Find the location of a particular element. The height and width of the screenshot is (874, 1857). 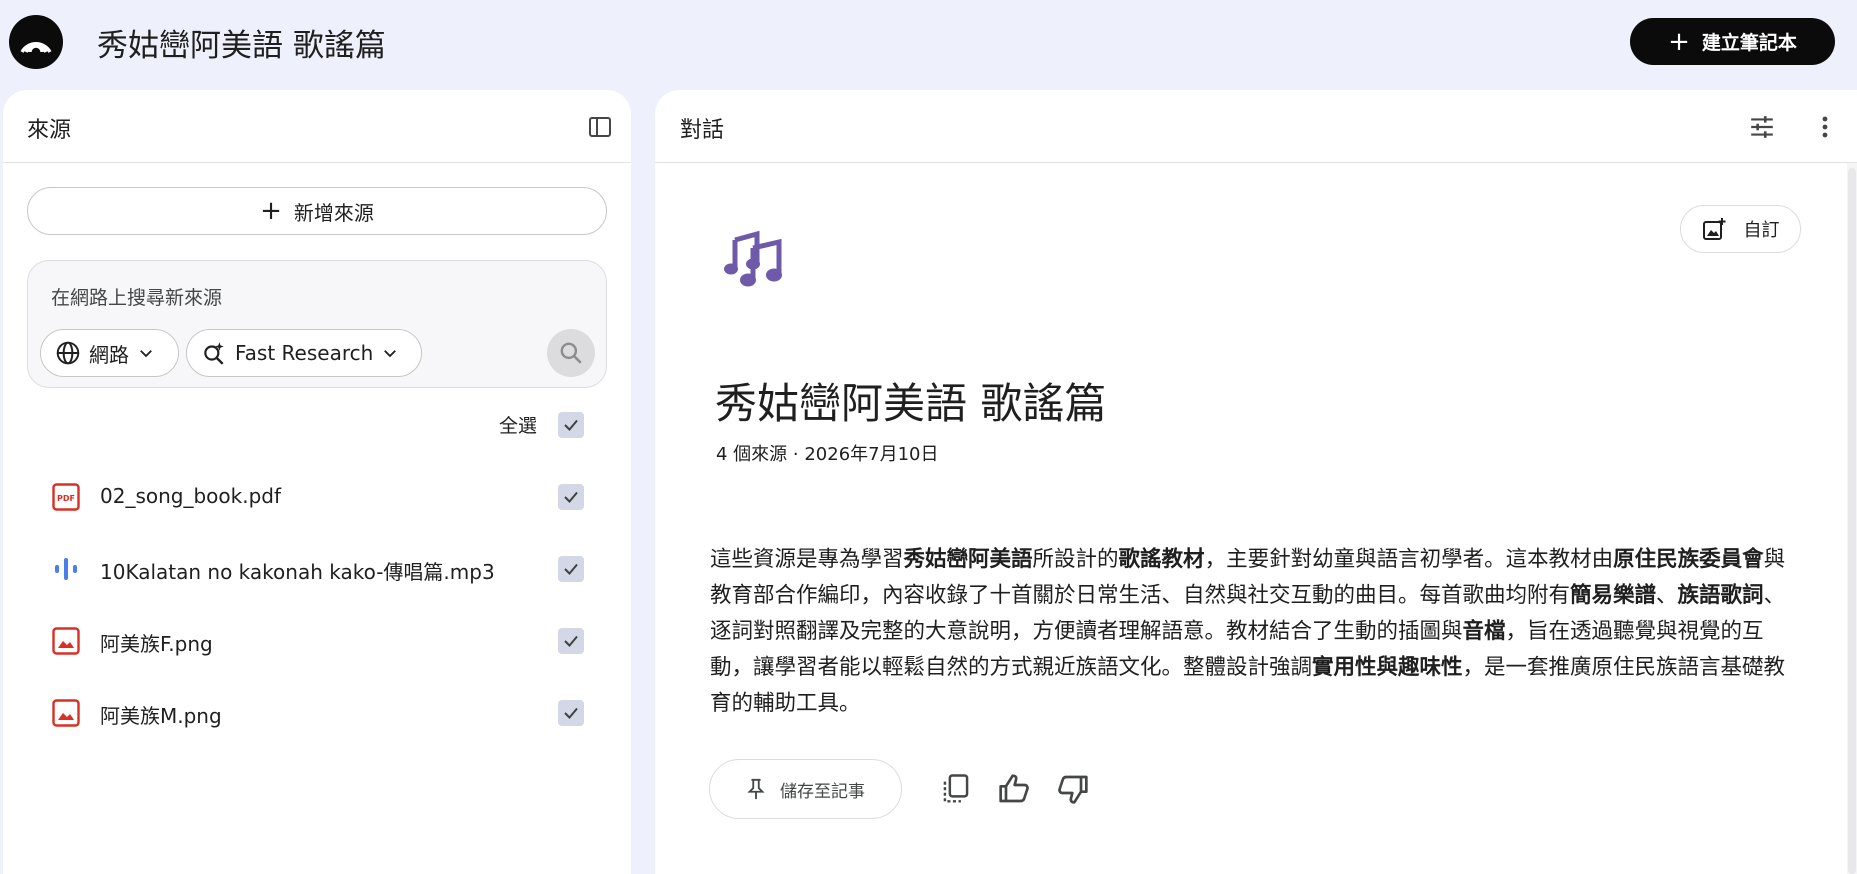

research-mode-label: Fast Research is located at coordinates (304, 353).